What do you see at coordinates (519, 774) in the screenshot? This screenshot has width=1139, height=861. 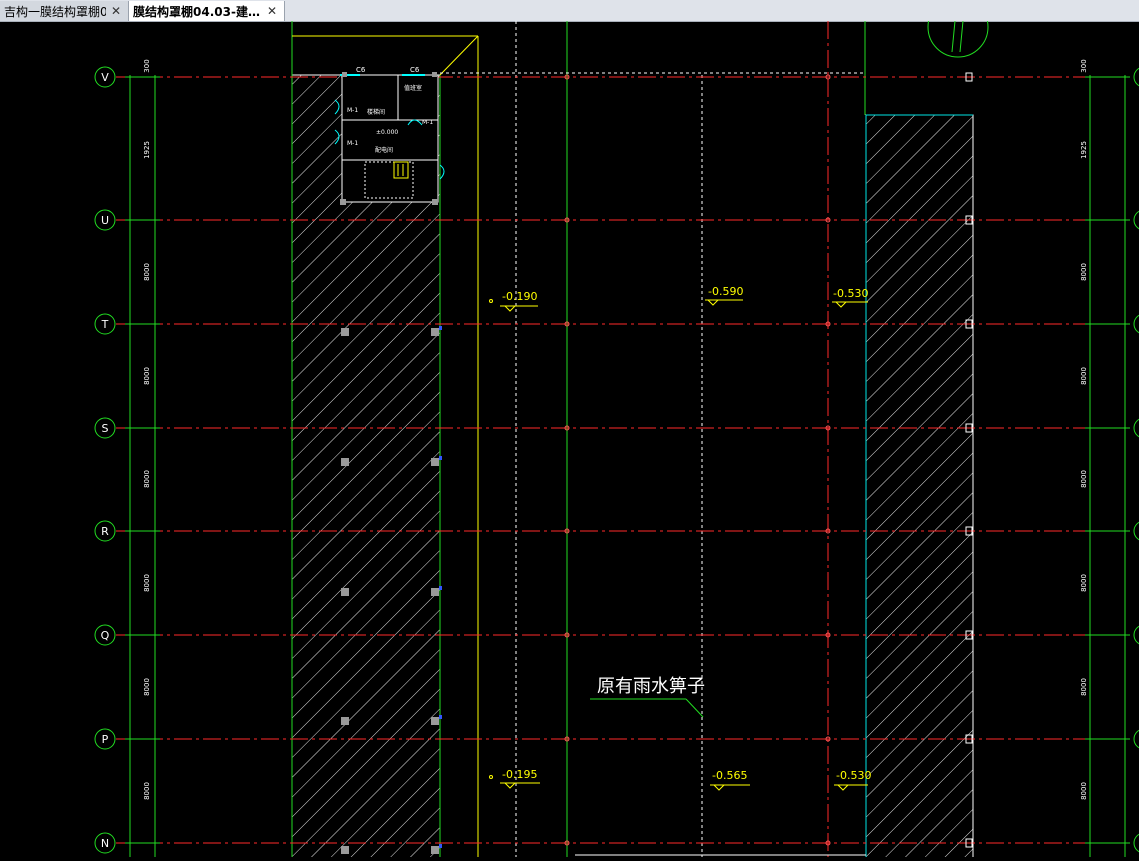 I see `elevation-label: -0.195` at bounding box center [519, 774].